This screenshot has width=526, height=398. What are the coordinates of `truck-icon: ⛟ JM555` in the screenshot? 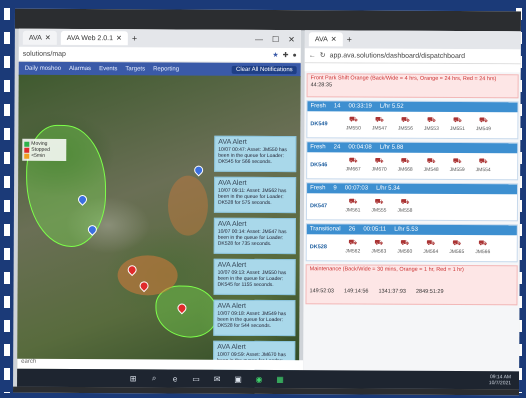 It's located at (379, 207).